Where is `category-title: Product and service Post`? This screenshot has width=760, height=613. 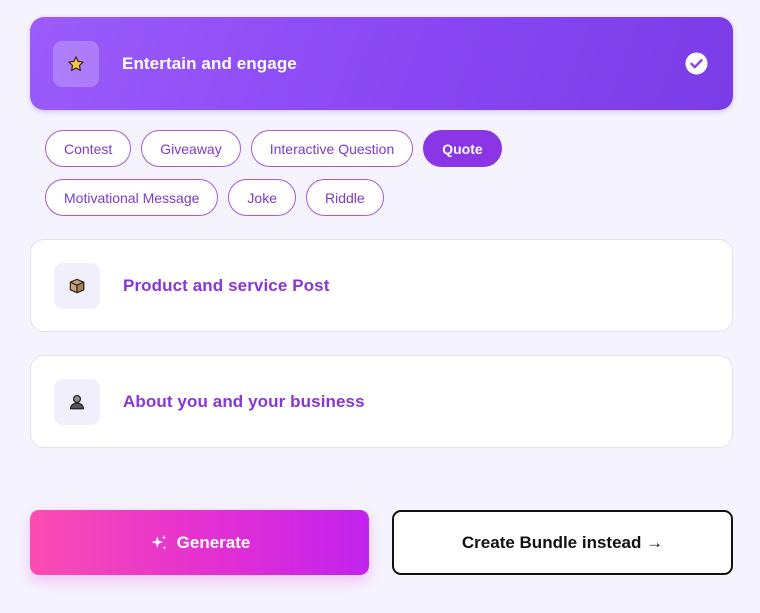 category-title: Product and service Post is located at coordinates (226, 285).